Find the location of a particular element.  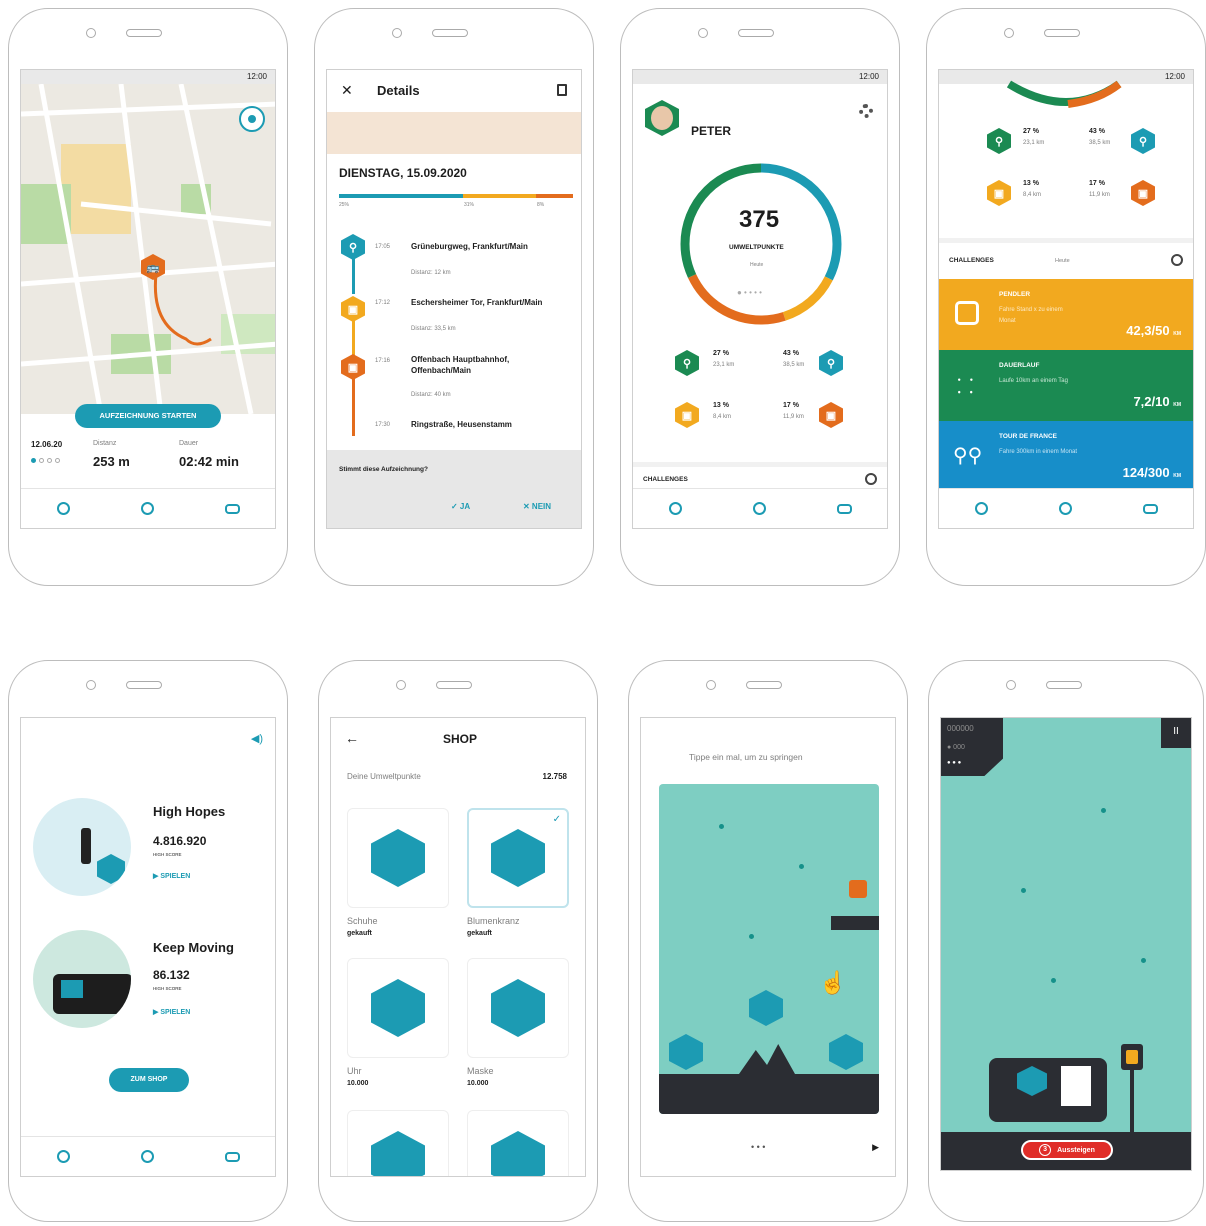

map-graphic is located at coordinates (148, 249).